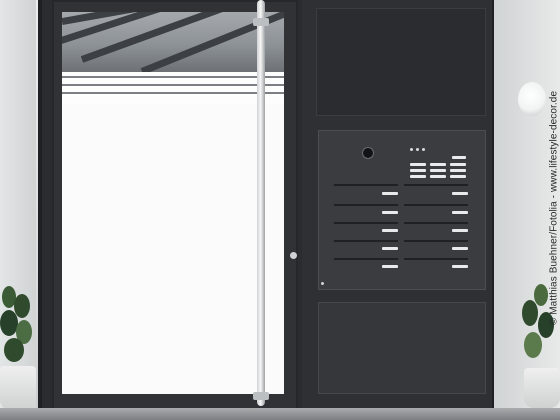 The height and width of the screenshot is (420, 560). What do you see at coordinates (280, 414) in the screenshot?
I see `door-threshold` at bounding box center [280, 414].